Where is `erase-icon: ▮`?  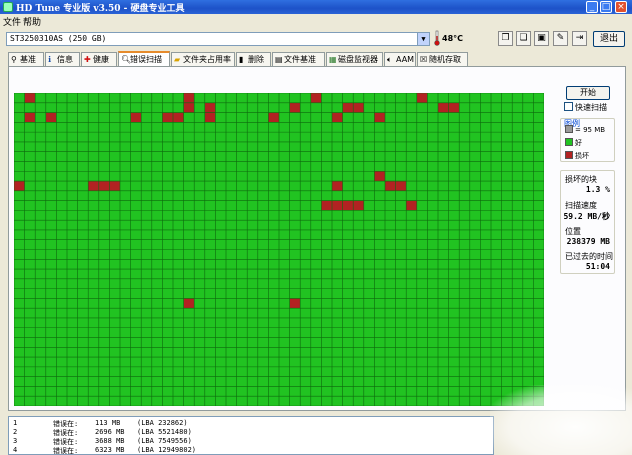 erase-icon: ▮ is located at coordinates (241, 59).